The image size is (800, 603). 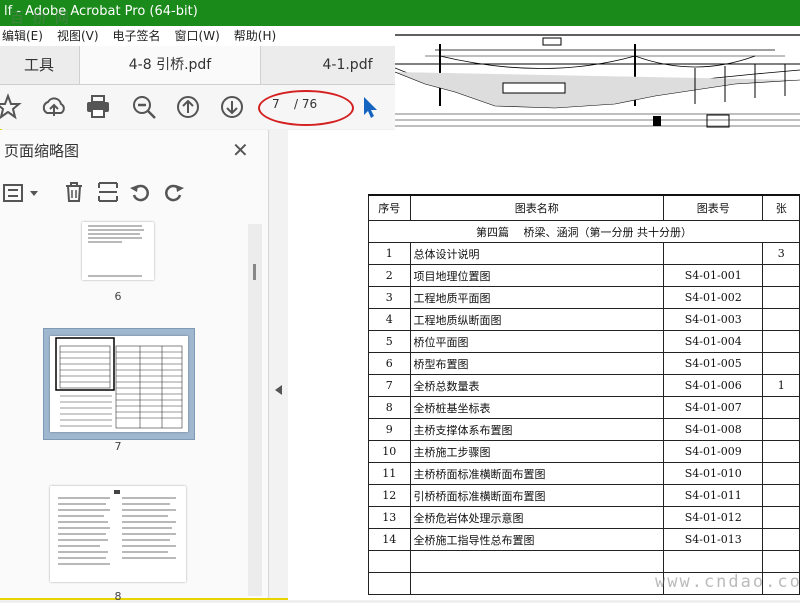 I want to click on thumbnail-label-8: 8, so click(x=118, y=596).